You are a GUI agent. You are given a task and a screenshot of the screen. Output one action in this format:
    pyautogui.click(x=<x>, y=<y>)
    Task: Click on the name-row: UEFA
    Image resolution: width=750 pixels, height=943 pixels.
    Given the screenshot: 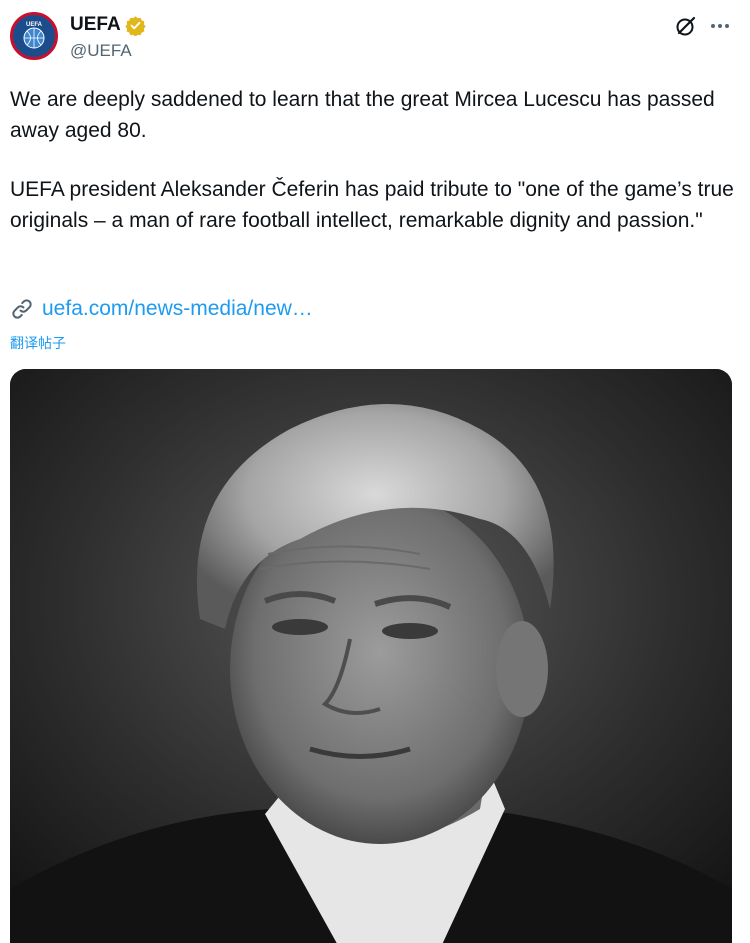 What is the action you would take?
    pyautogui.click(x=108, y=25)
    